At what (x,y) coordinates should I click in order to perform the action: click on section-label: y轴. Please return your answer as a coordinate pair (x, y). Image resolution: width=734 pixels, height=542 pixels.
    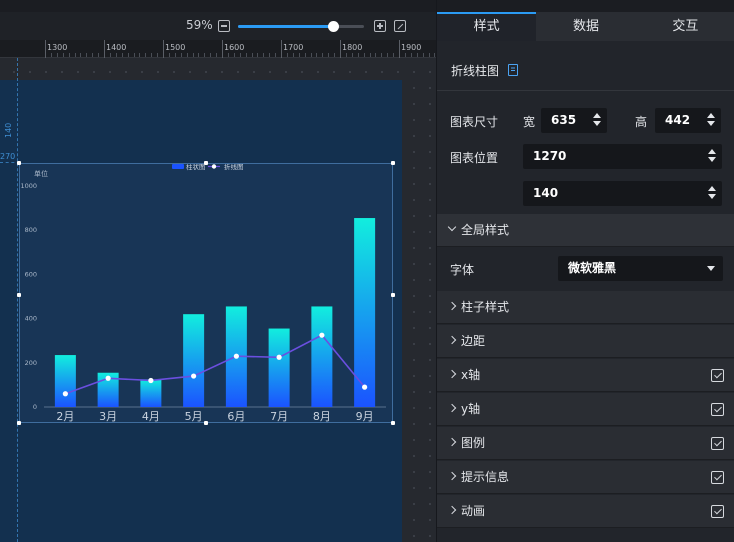
    Looking at the image, I should click on (471, 409).